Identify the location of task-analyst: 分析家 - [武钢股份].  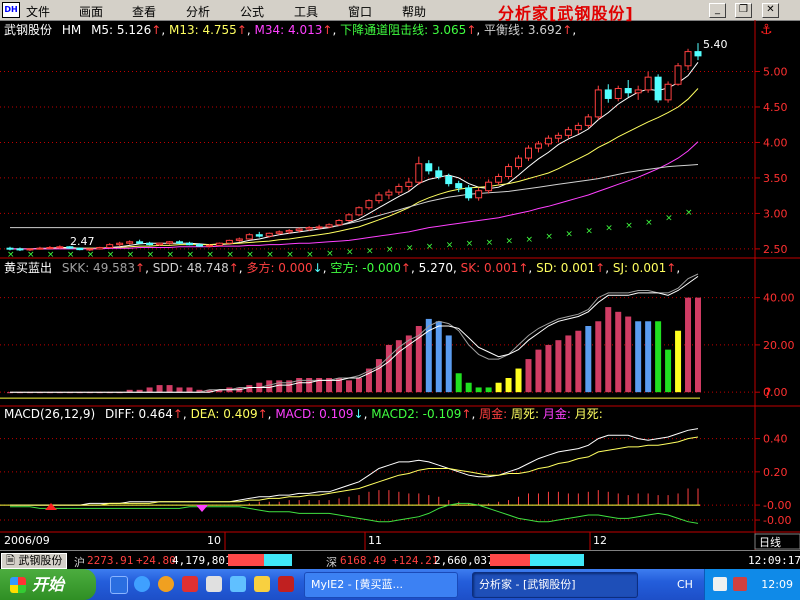
(555, 585).